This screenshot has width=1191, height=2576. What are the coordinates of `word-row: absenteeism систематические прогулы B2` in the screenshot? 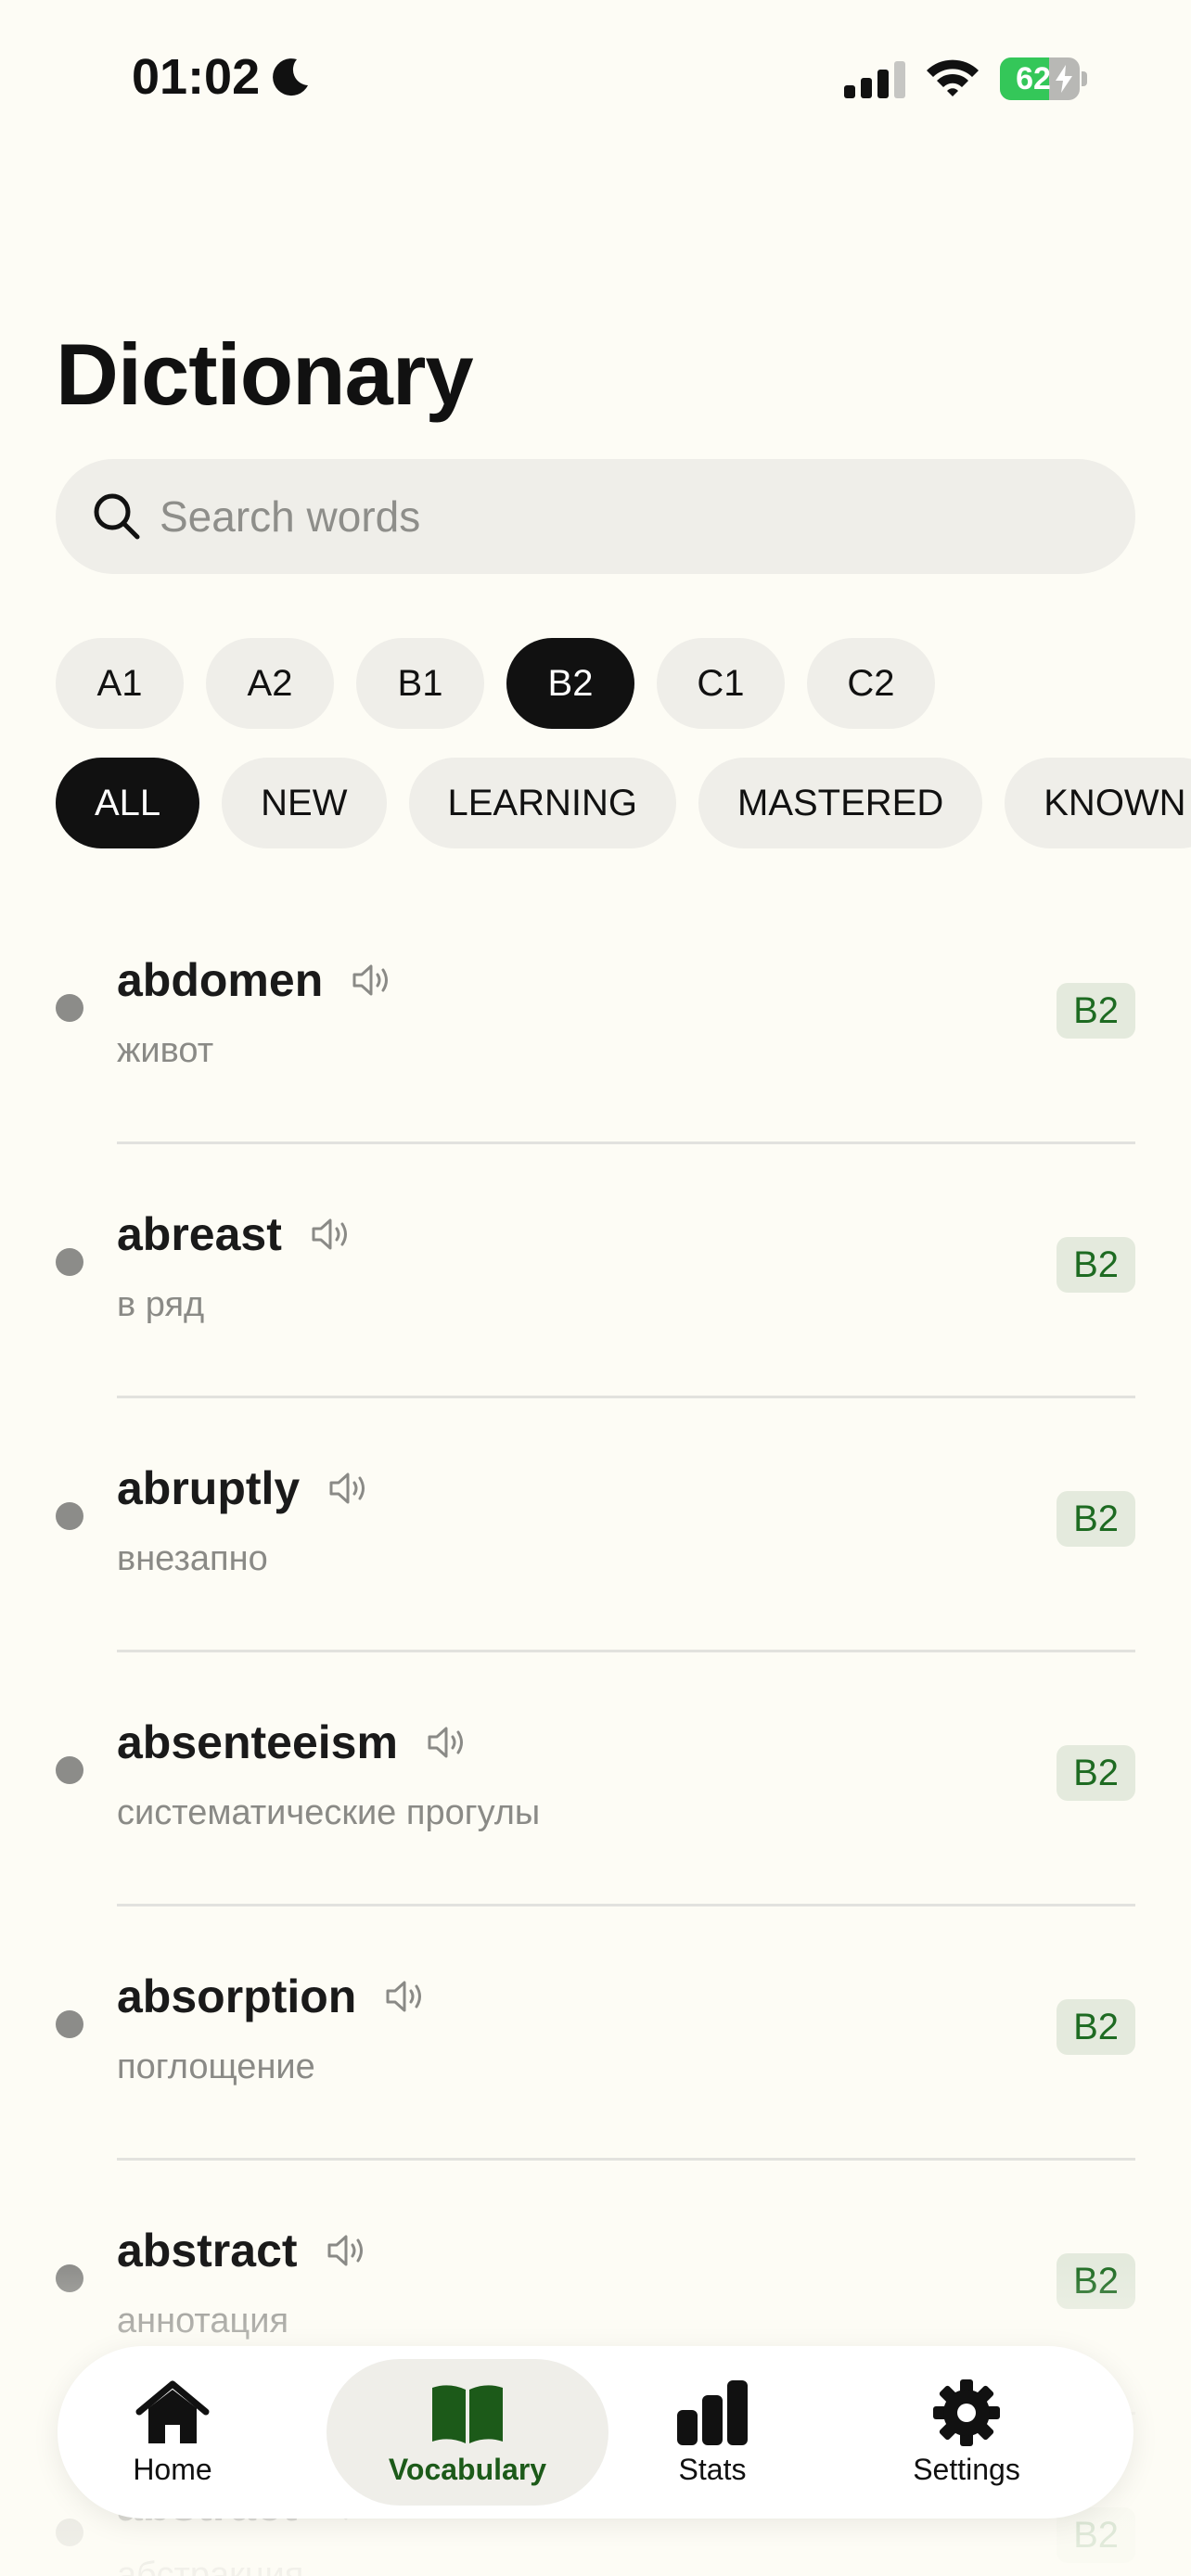 It's located at (595, 1779).